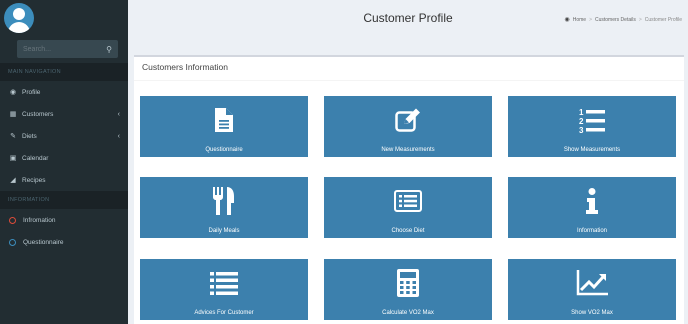 The height and width of the screenshot is (324, 688). I want to click on tile-label: Calculate VO2 Max, so click(408, 313).